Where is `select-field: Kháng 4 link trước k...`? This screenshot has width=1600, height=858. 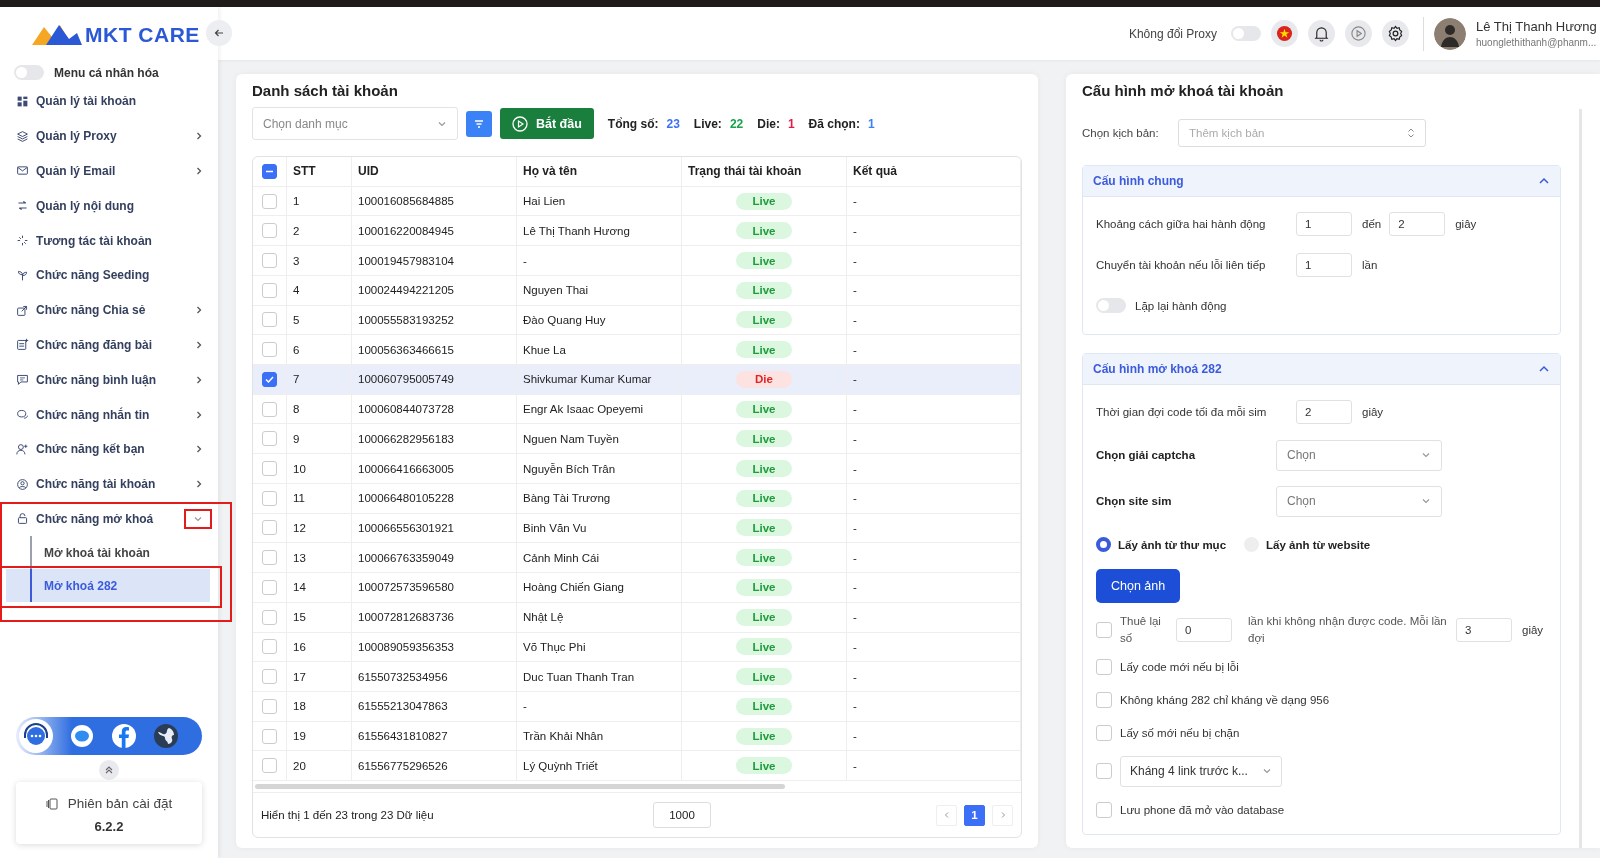
select-field: Kháng 4 link trước k... is located at coordinates (1201, 771).